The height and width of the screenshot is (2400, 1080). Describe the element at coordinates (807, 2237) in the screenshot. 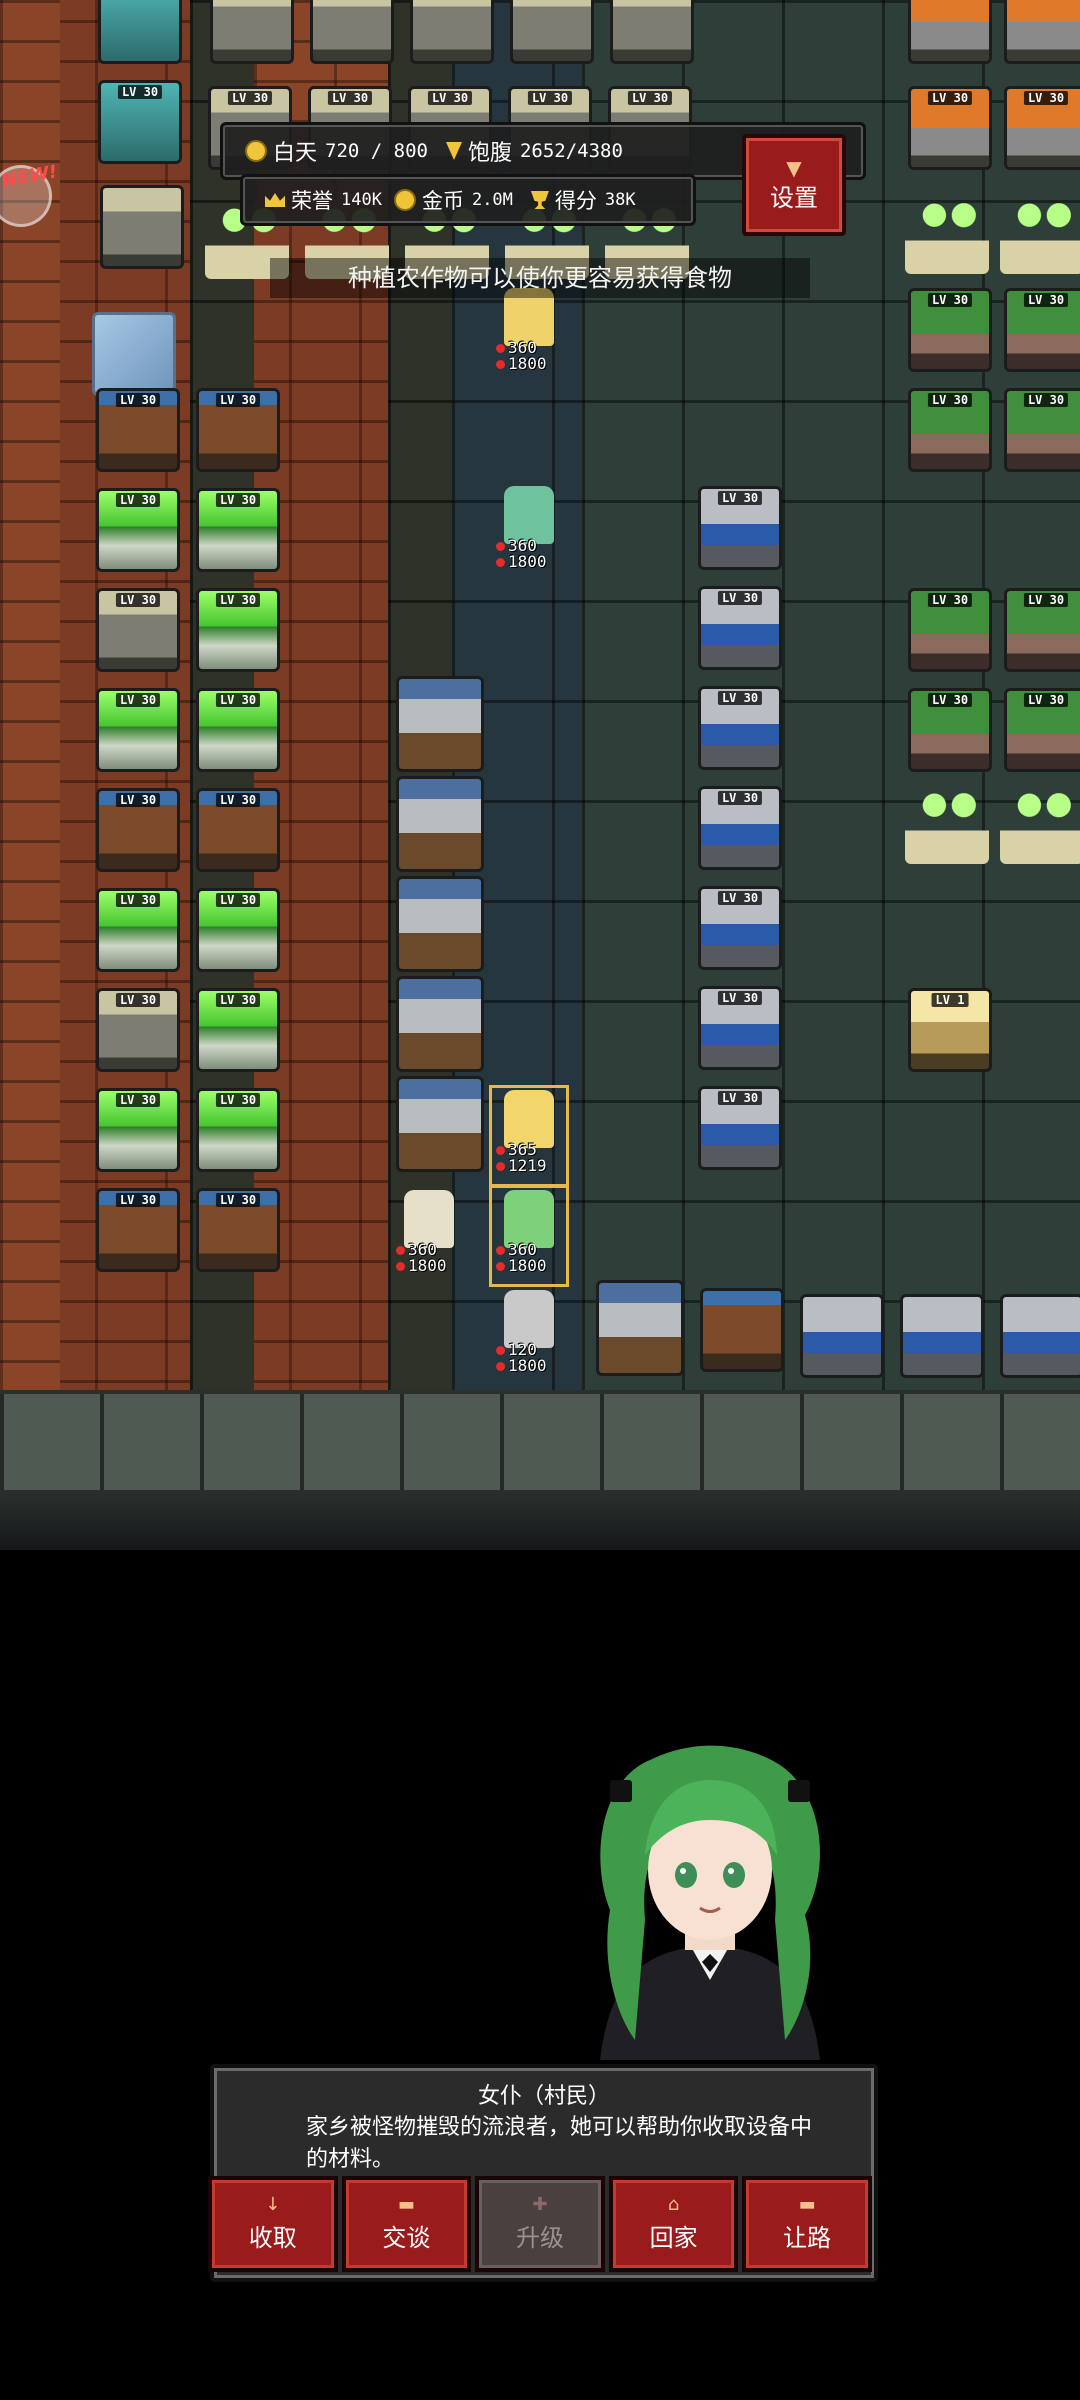

I see `make-way-label: 让路` at that location.